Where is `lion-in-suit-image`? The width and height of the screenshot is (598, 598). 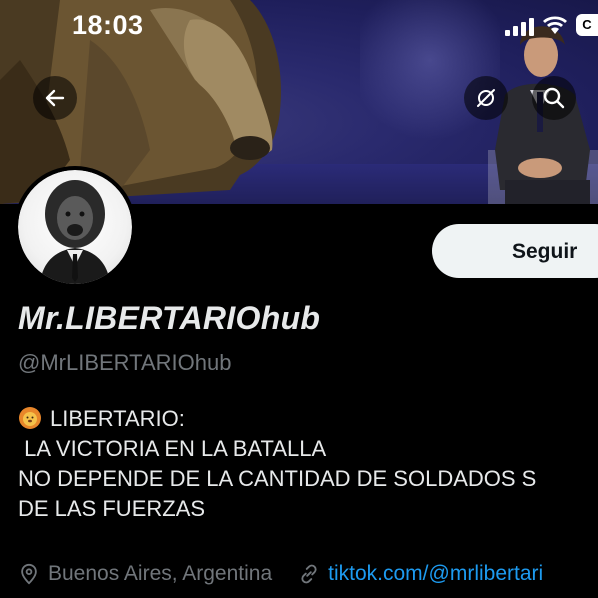
lion-in-suit-image is located at coordinates (75, 232).